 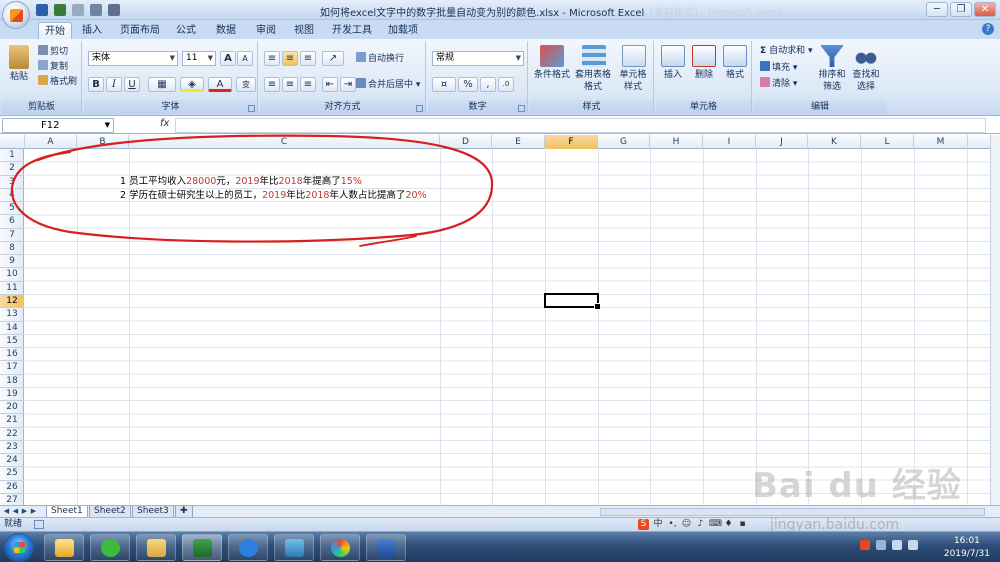 What do you see at coordinates (132, 84) in the screenshot?
I see `underline-button: U` at bounding box center [132, 84].